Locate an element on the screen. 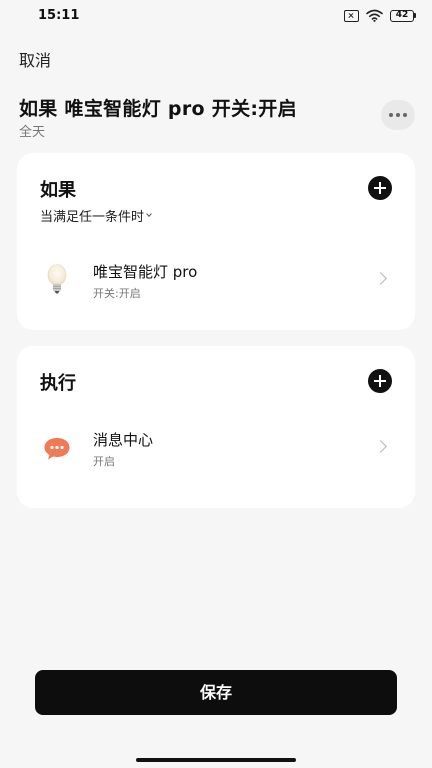 The width and height of the screenshot is (432, 768). schedule-subtitle: 全天 is located at coordinates (32, 130).